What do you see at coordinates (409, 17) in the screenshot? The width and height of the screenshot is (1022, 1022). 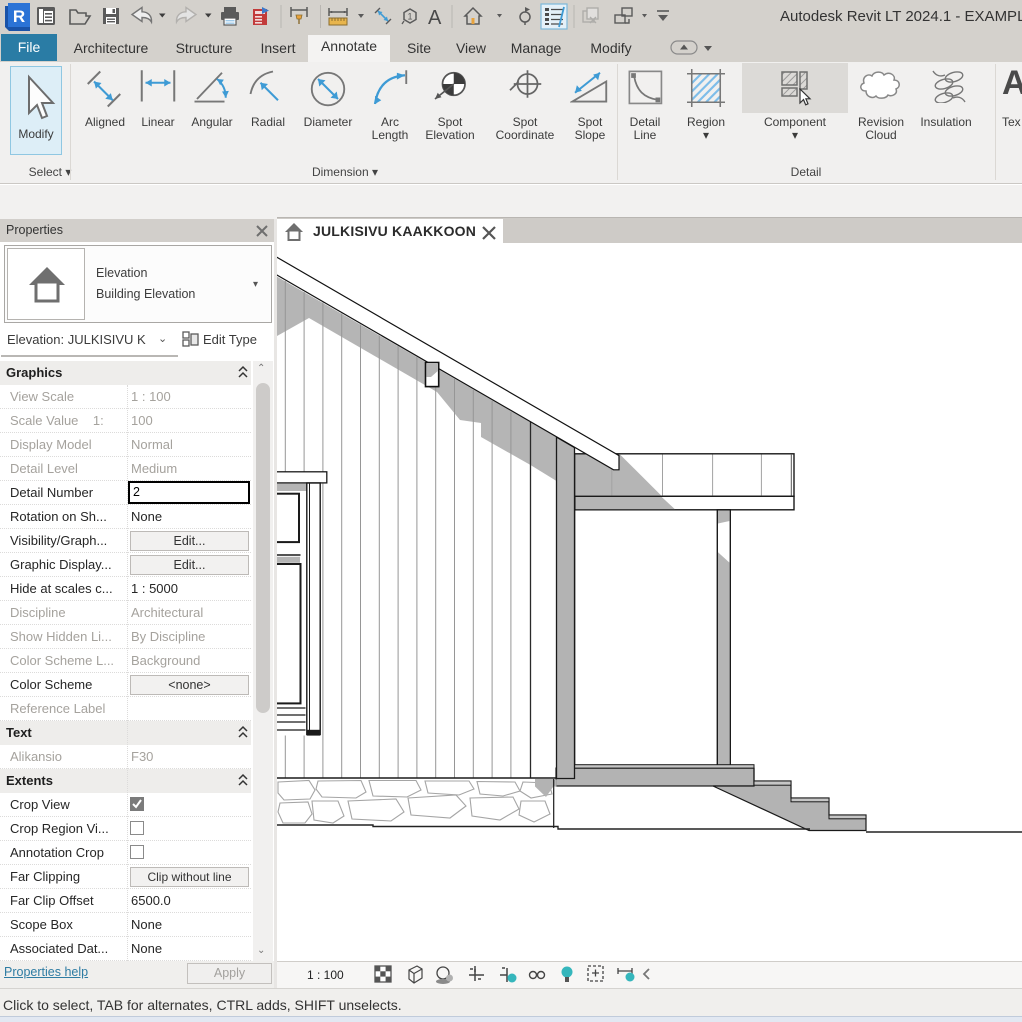 I see `svg-text: 1` at bounding box center [409, 17].